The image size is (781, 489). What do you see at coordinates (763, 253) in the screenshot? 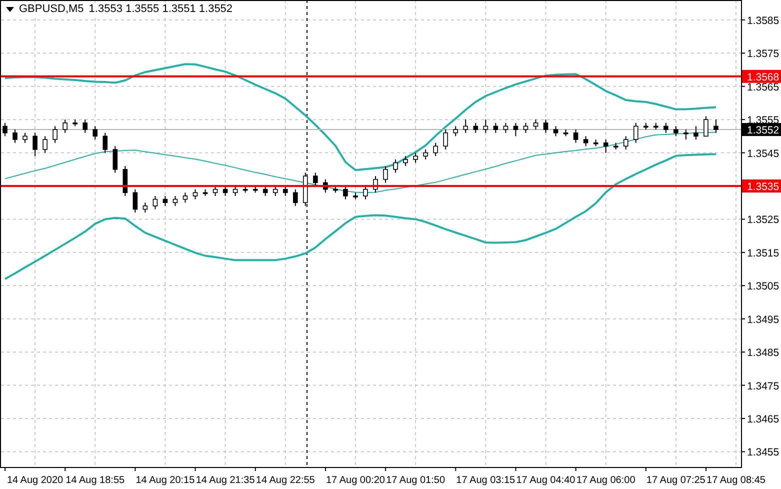
I see `price-axis-label: 1.3515` at bounding box center [763, 253].